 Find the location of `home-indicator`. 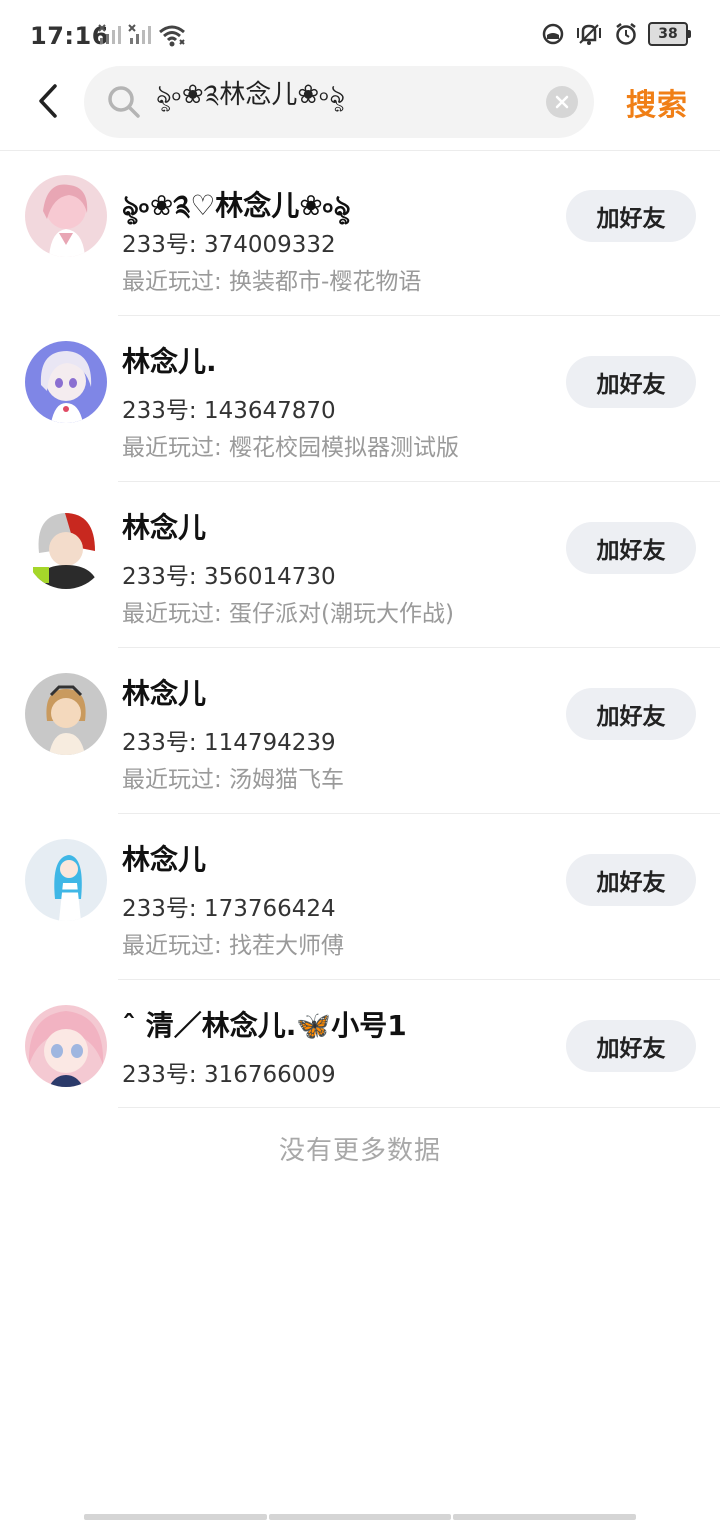

home-indicator is located at coordinates (360, 1517).